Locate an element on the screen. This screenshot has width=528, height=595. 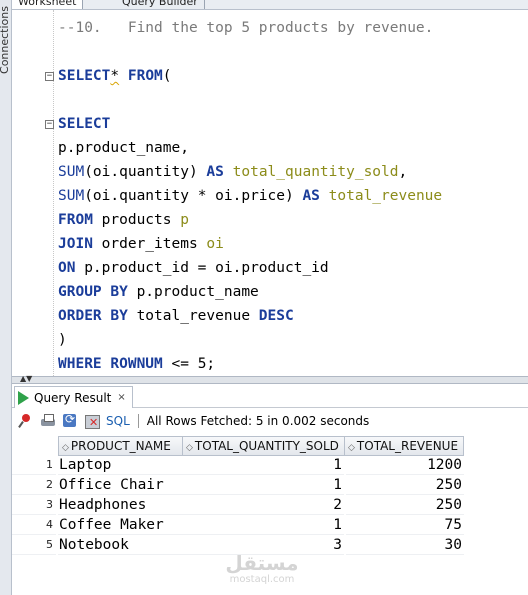
tab-query-result: Query Result × is located at coordinates (73, 397).